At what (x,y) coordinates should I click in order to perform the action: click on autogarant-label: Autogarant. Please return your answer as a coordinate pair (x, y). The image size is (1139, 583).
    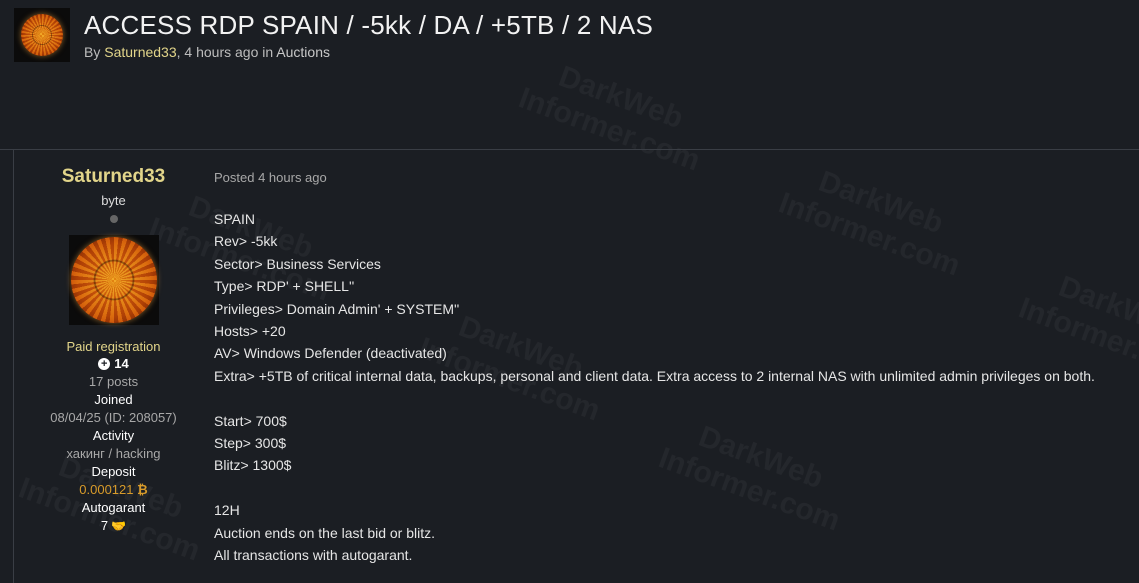
    Looking at the image, I should click on (113, 507).